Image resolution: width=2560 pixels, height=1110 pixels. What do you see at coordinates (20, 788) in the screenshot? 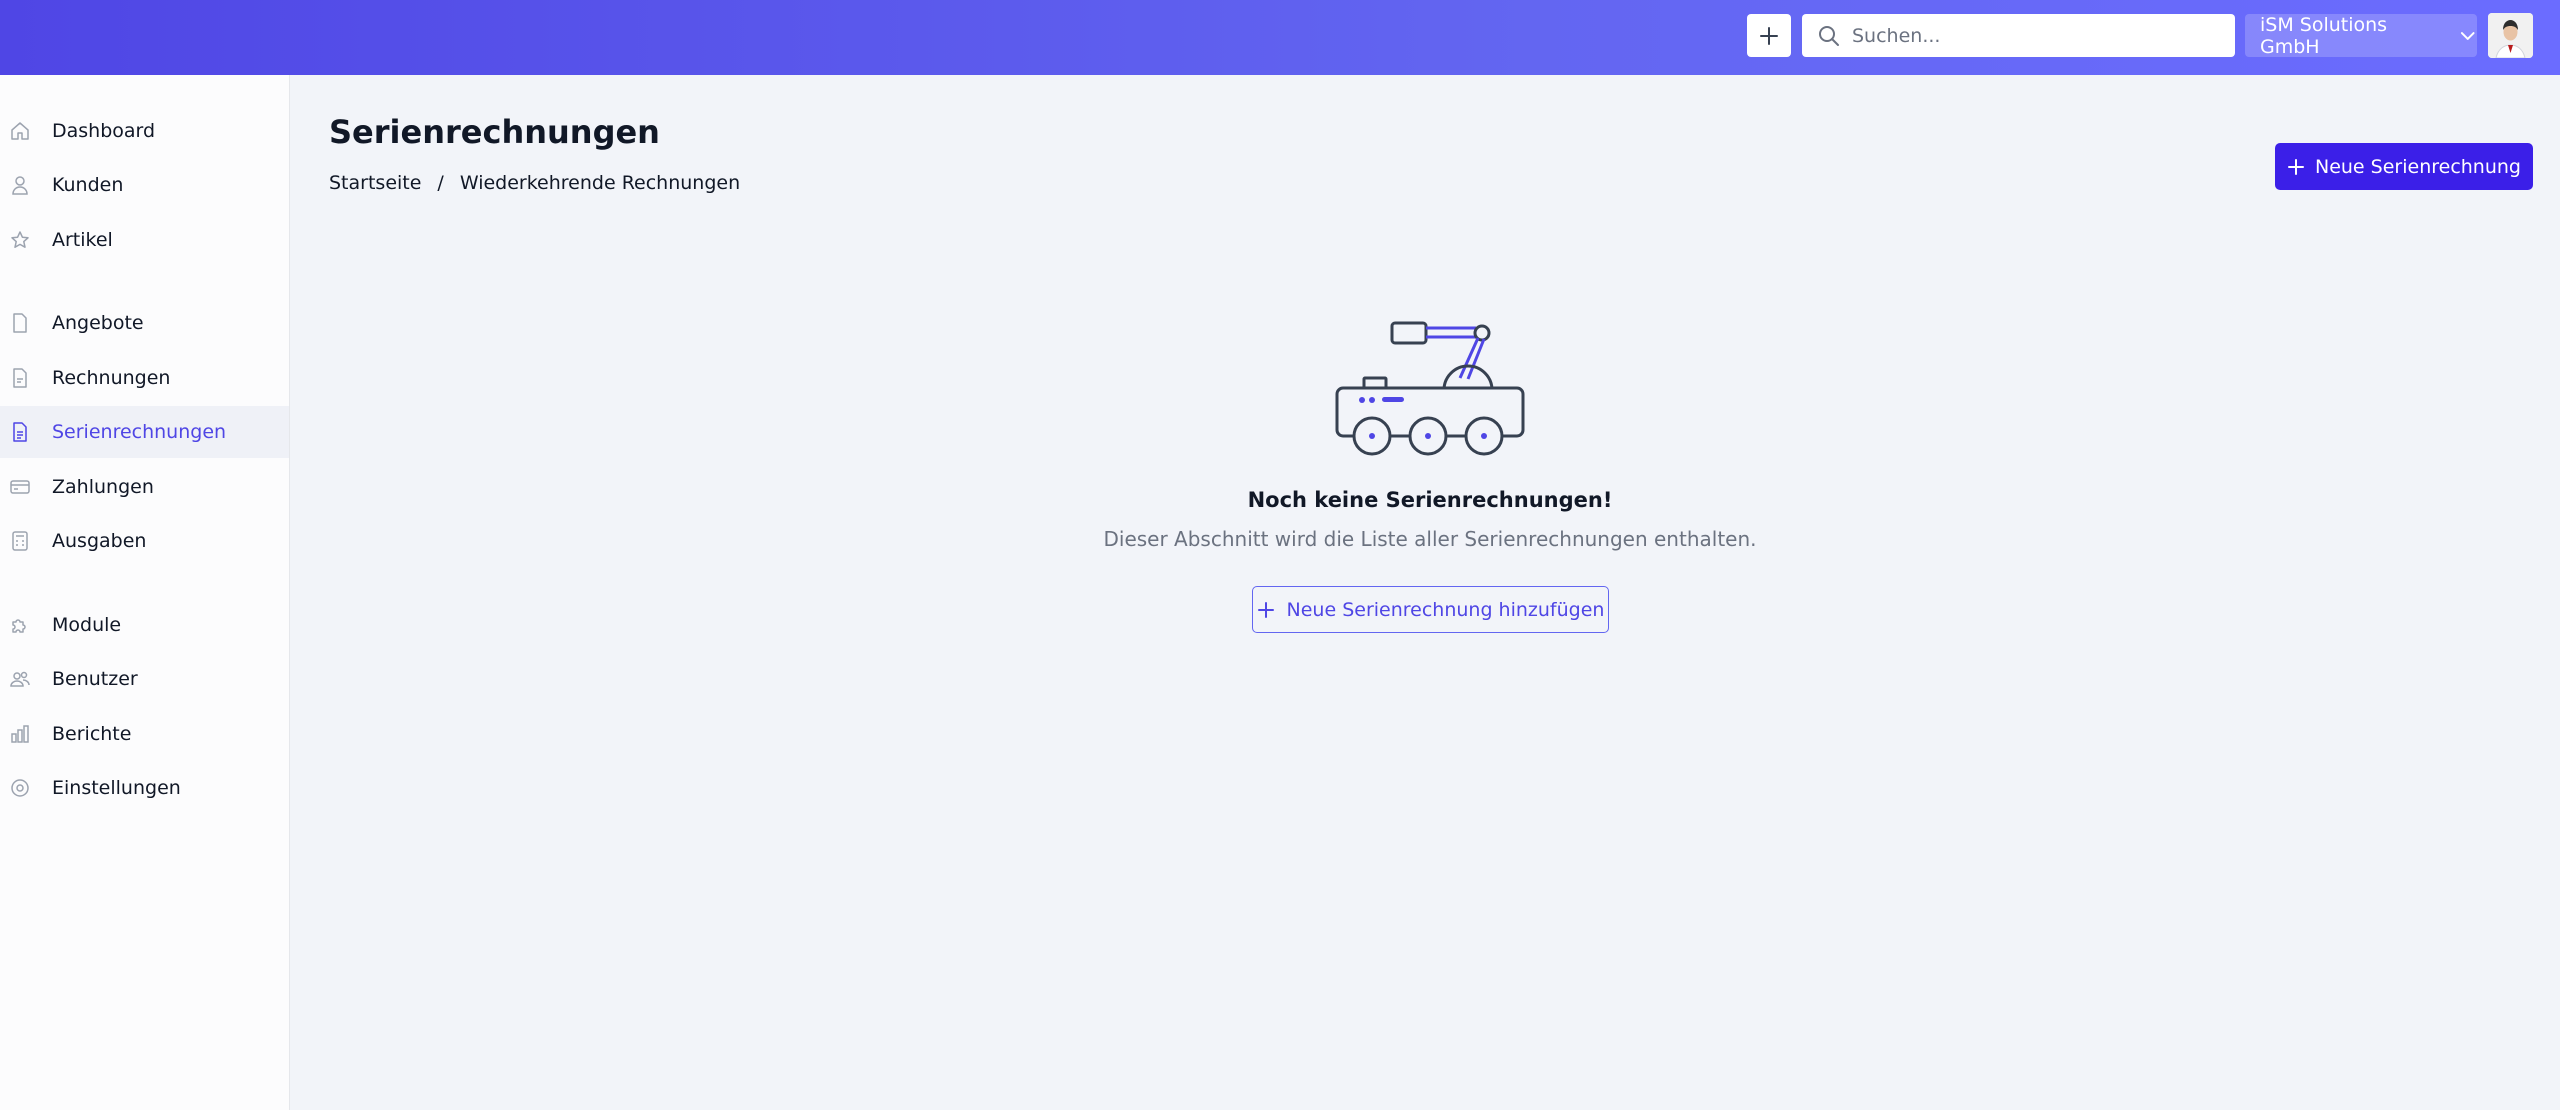
I see `cog-icon` at bounding box center [20, 788].